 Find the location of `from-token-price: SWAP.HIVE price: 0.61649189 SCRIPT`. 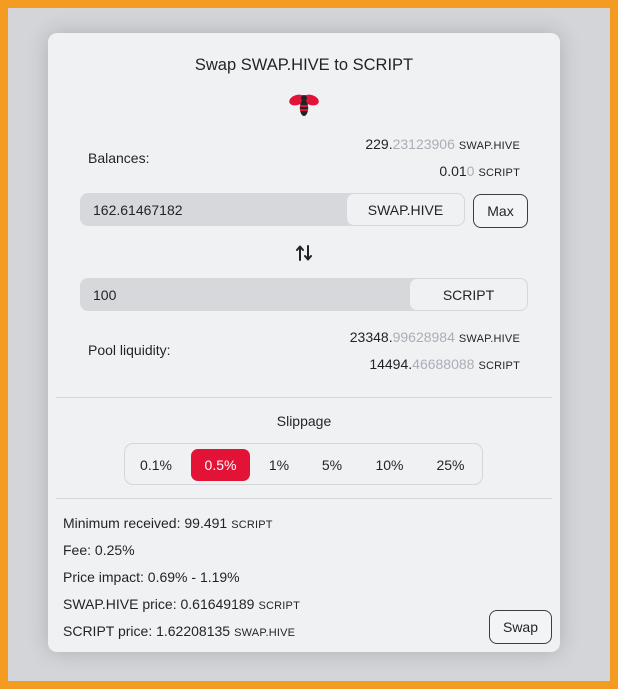

from-token-price: SWAP.HIVE price: 0.61649189 SCRIPT is located at coordinates (181, 604).